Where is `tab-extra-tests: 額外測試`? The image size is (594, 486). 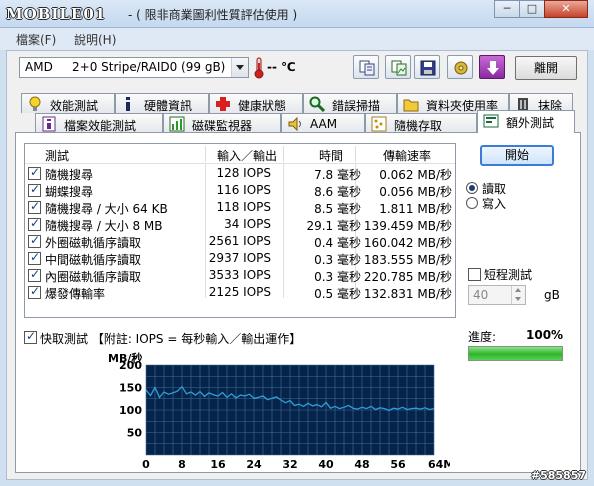
tab-extra-tests: 額外測試 is located at coordinates (526, 121).